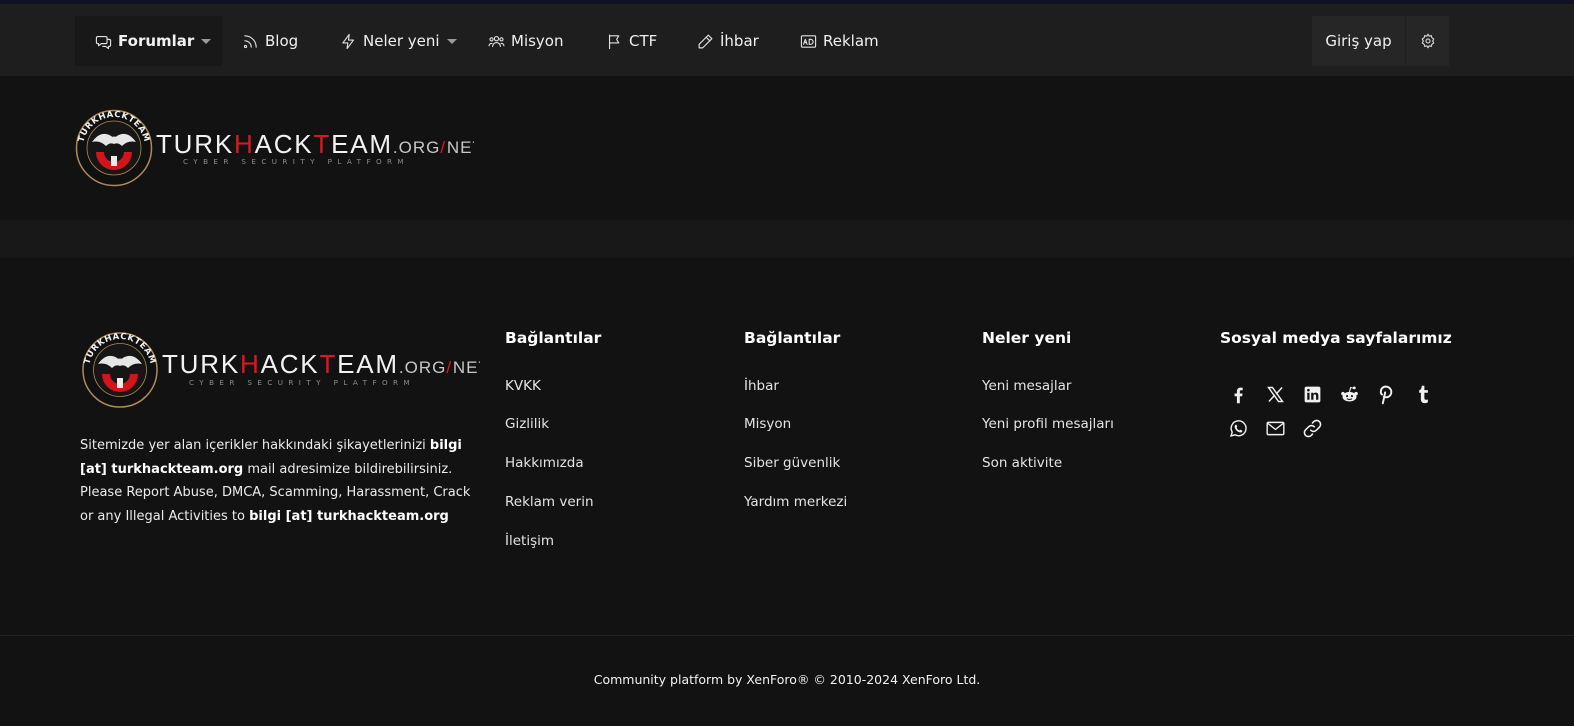 The width and height of the screenshot is (1574, 726). I want to click on nav-label: İhbar, so click(739, 41).